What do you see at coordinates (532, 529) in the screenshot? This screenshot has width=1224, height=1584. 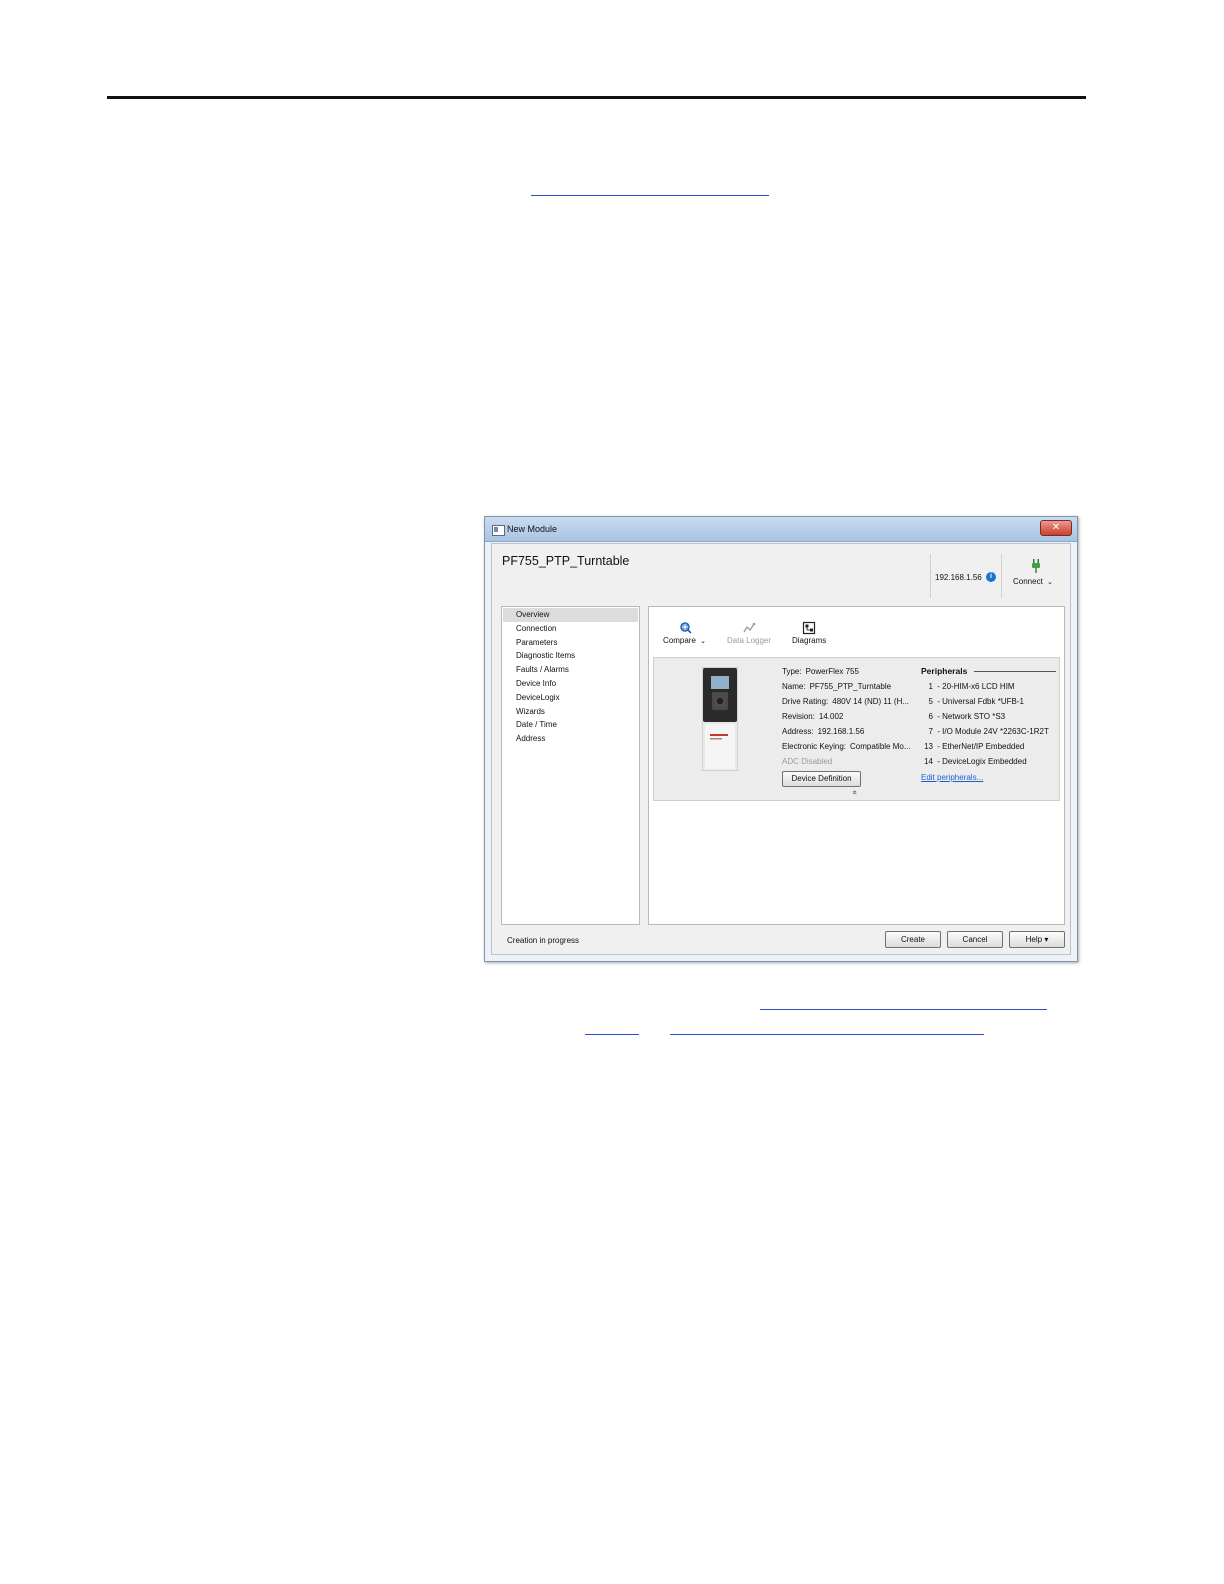 I see `dialog-title: New Module` at bounding box center [532, 529].